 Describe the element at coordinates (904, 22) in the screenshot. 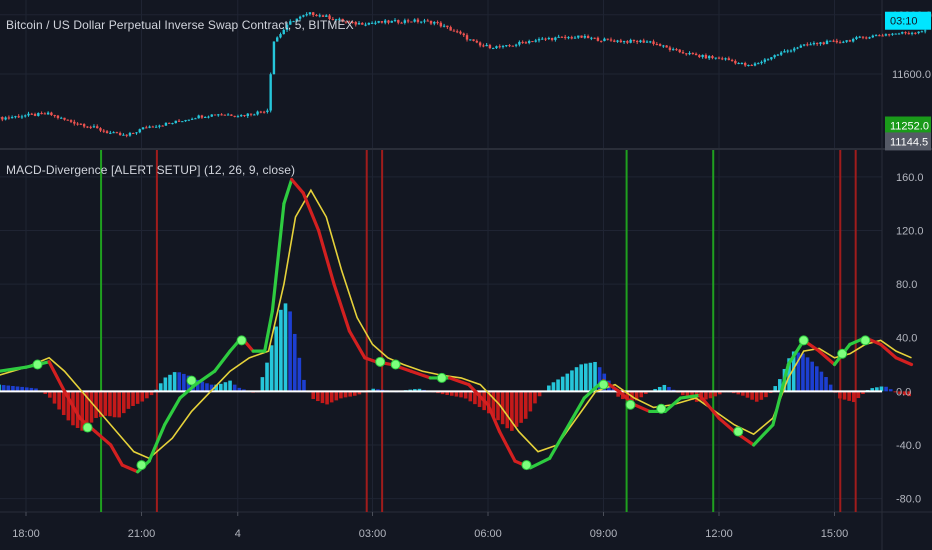

I see `price-tag-label: 03:10` at that location.